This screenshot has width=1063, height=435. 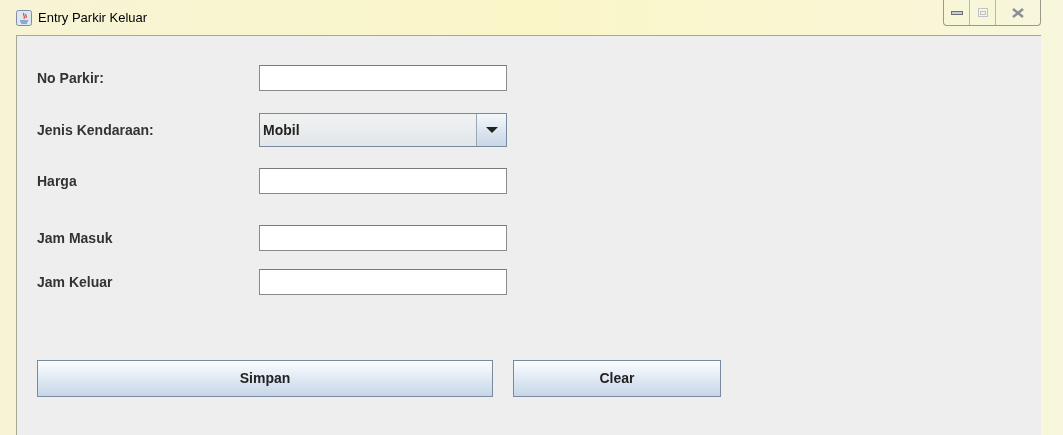 What do you see at coordinates (265, 378) in the screenshot?
I see `save-button: Simpan` at bounding box center [265, 378].